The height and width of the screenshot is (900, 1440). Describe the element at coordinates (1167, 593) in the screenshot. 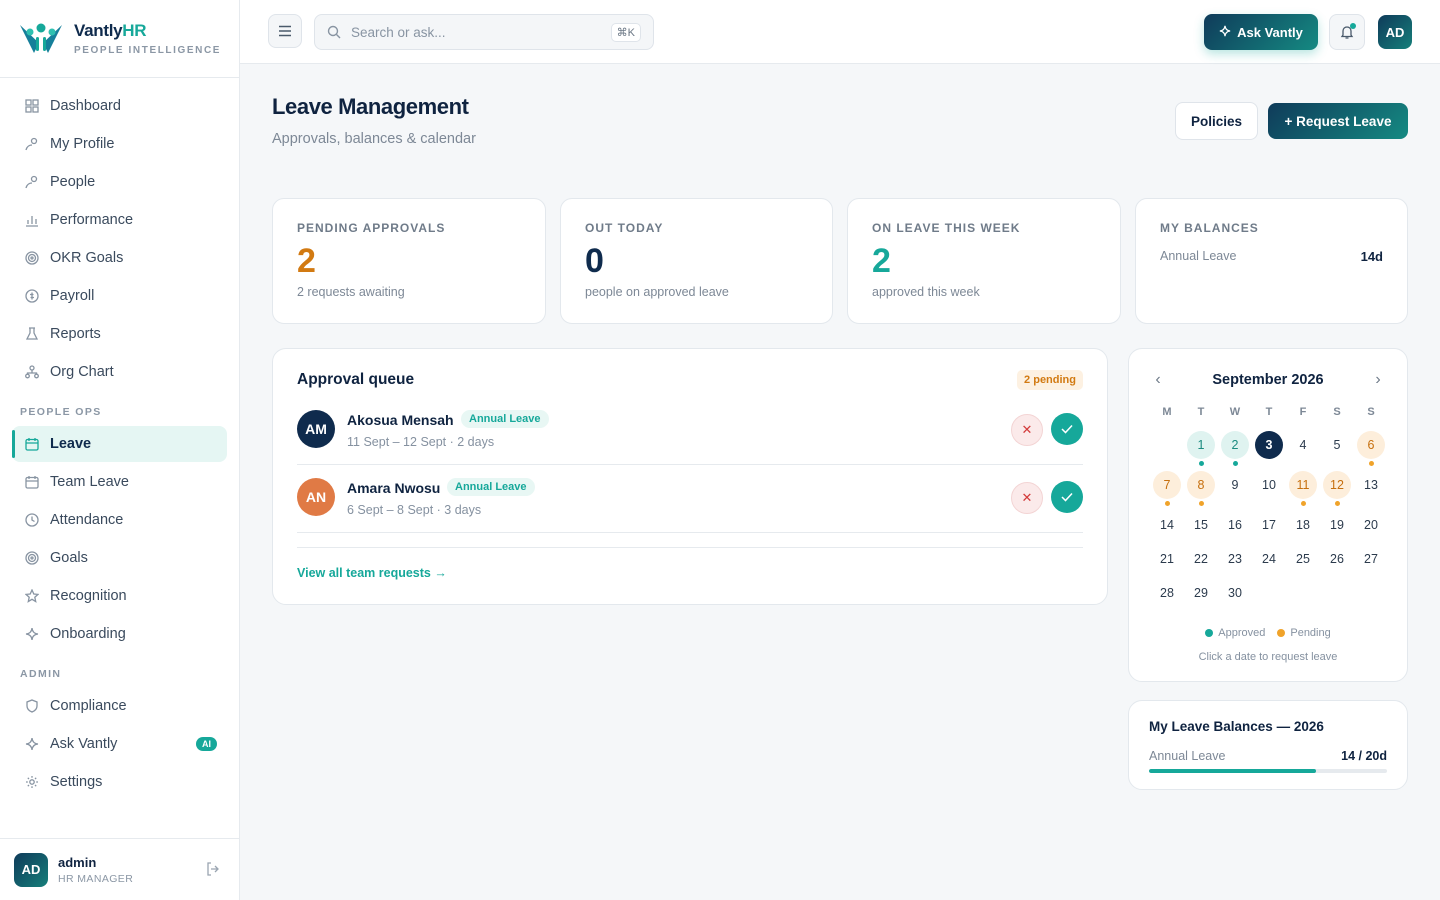

I see `calendar-day: 28` at that location.